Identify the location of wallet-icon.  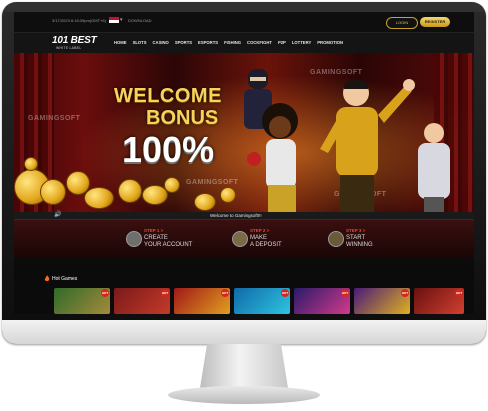
(240, 239).